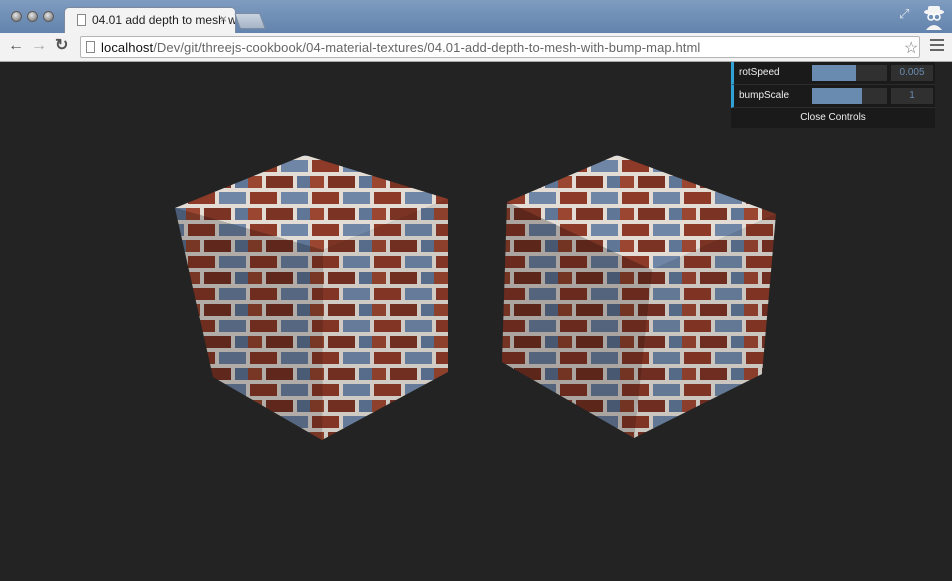 The image size is (952, 581). What do you see at coordinates (764, 95) in the screenshot?
I see `control-label: bumpScale` at bounding box center [764, 95].